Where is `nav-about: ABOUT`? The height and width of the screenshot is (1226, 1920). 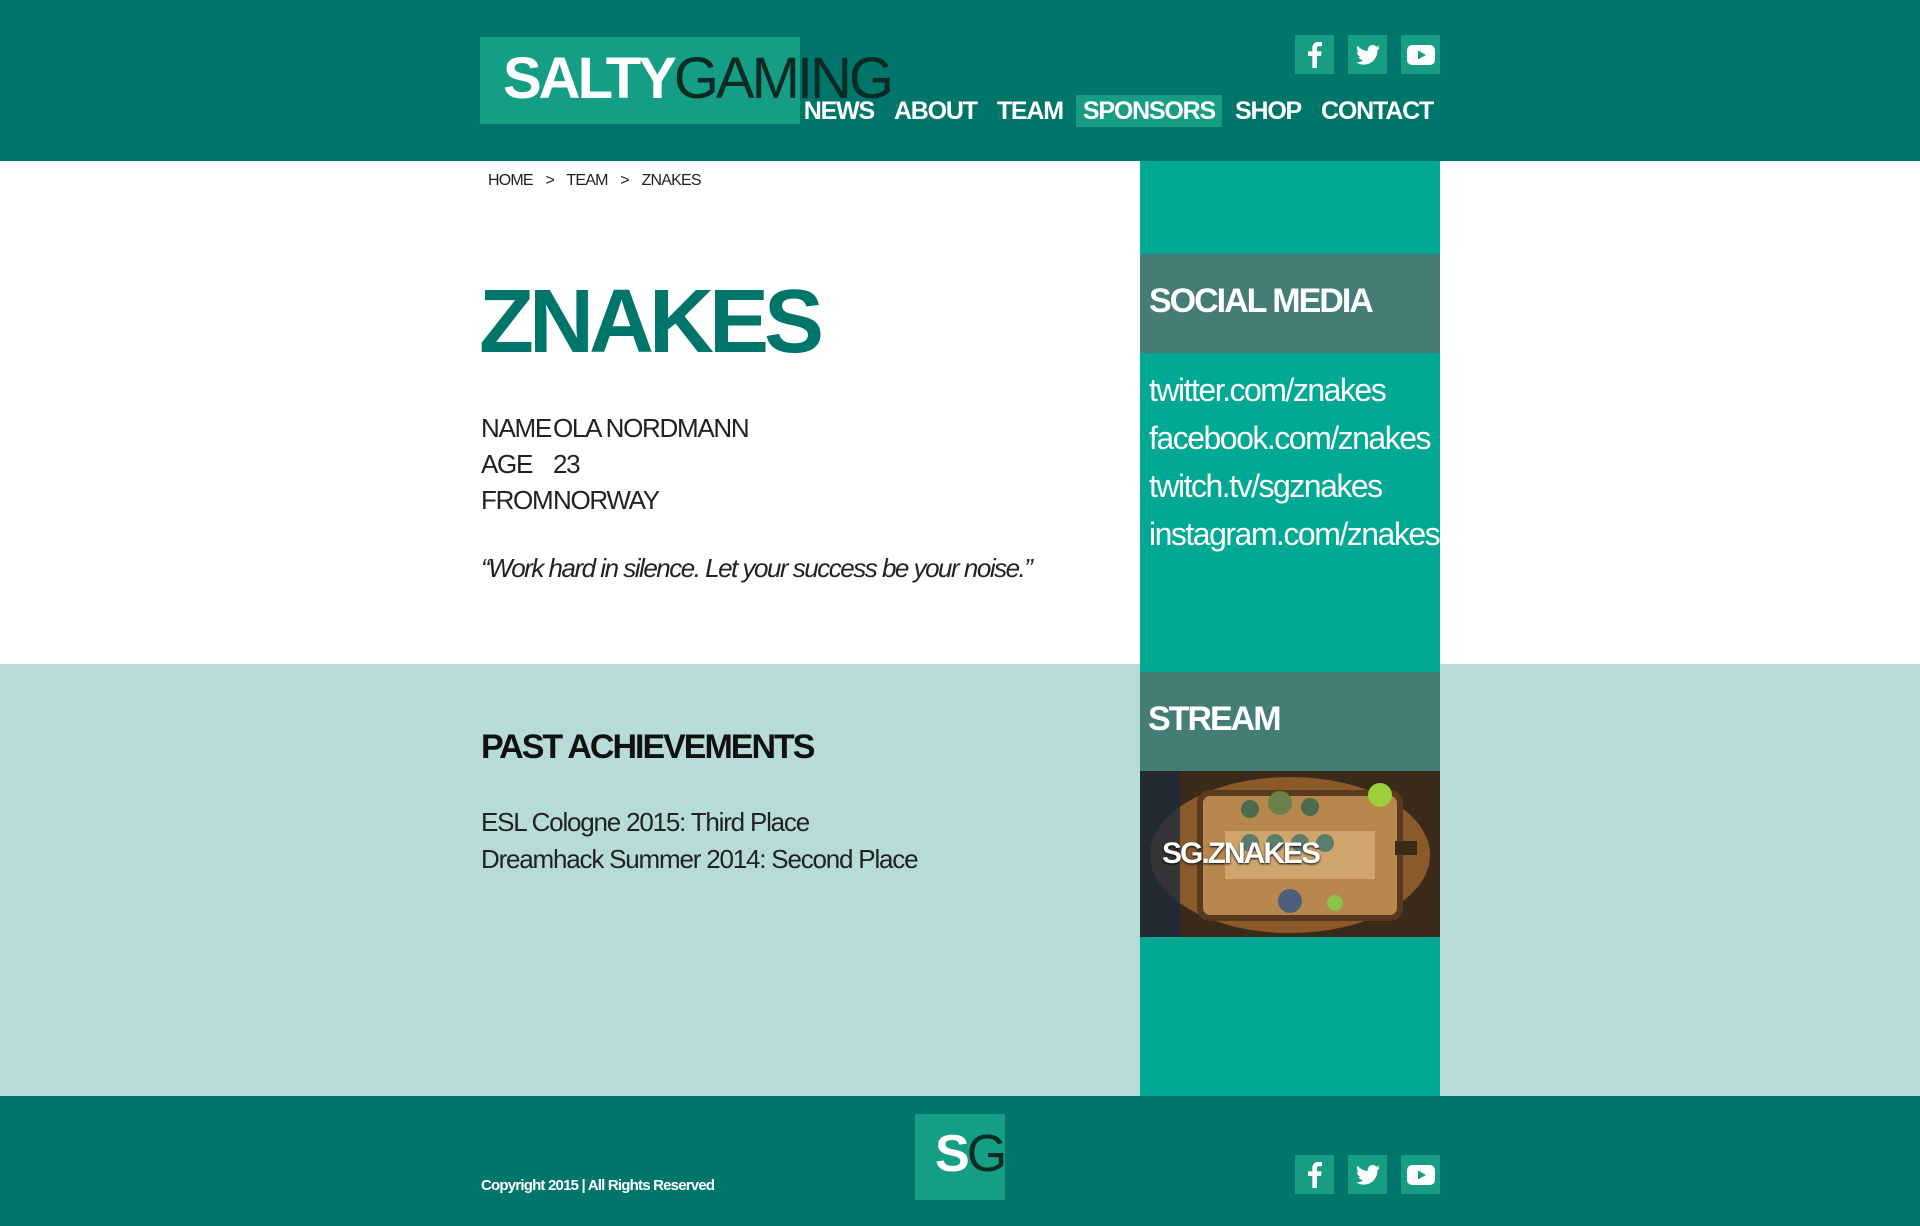 nav-about: ABOUT is located at coordinates (935, 111).